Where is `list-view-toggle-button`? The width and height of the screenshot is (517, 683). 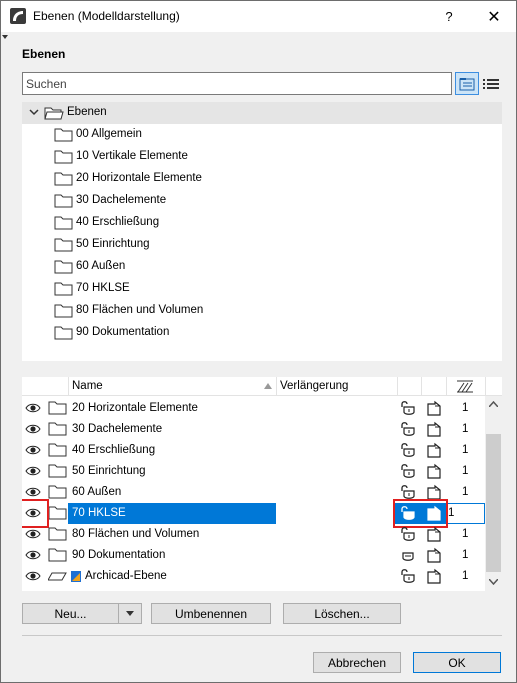 list-view-toggle-button is located at coordinates (491, 83).